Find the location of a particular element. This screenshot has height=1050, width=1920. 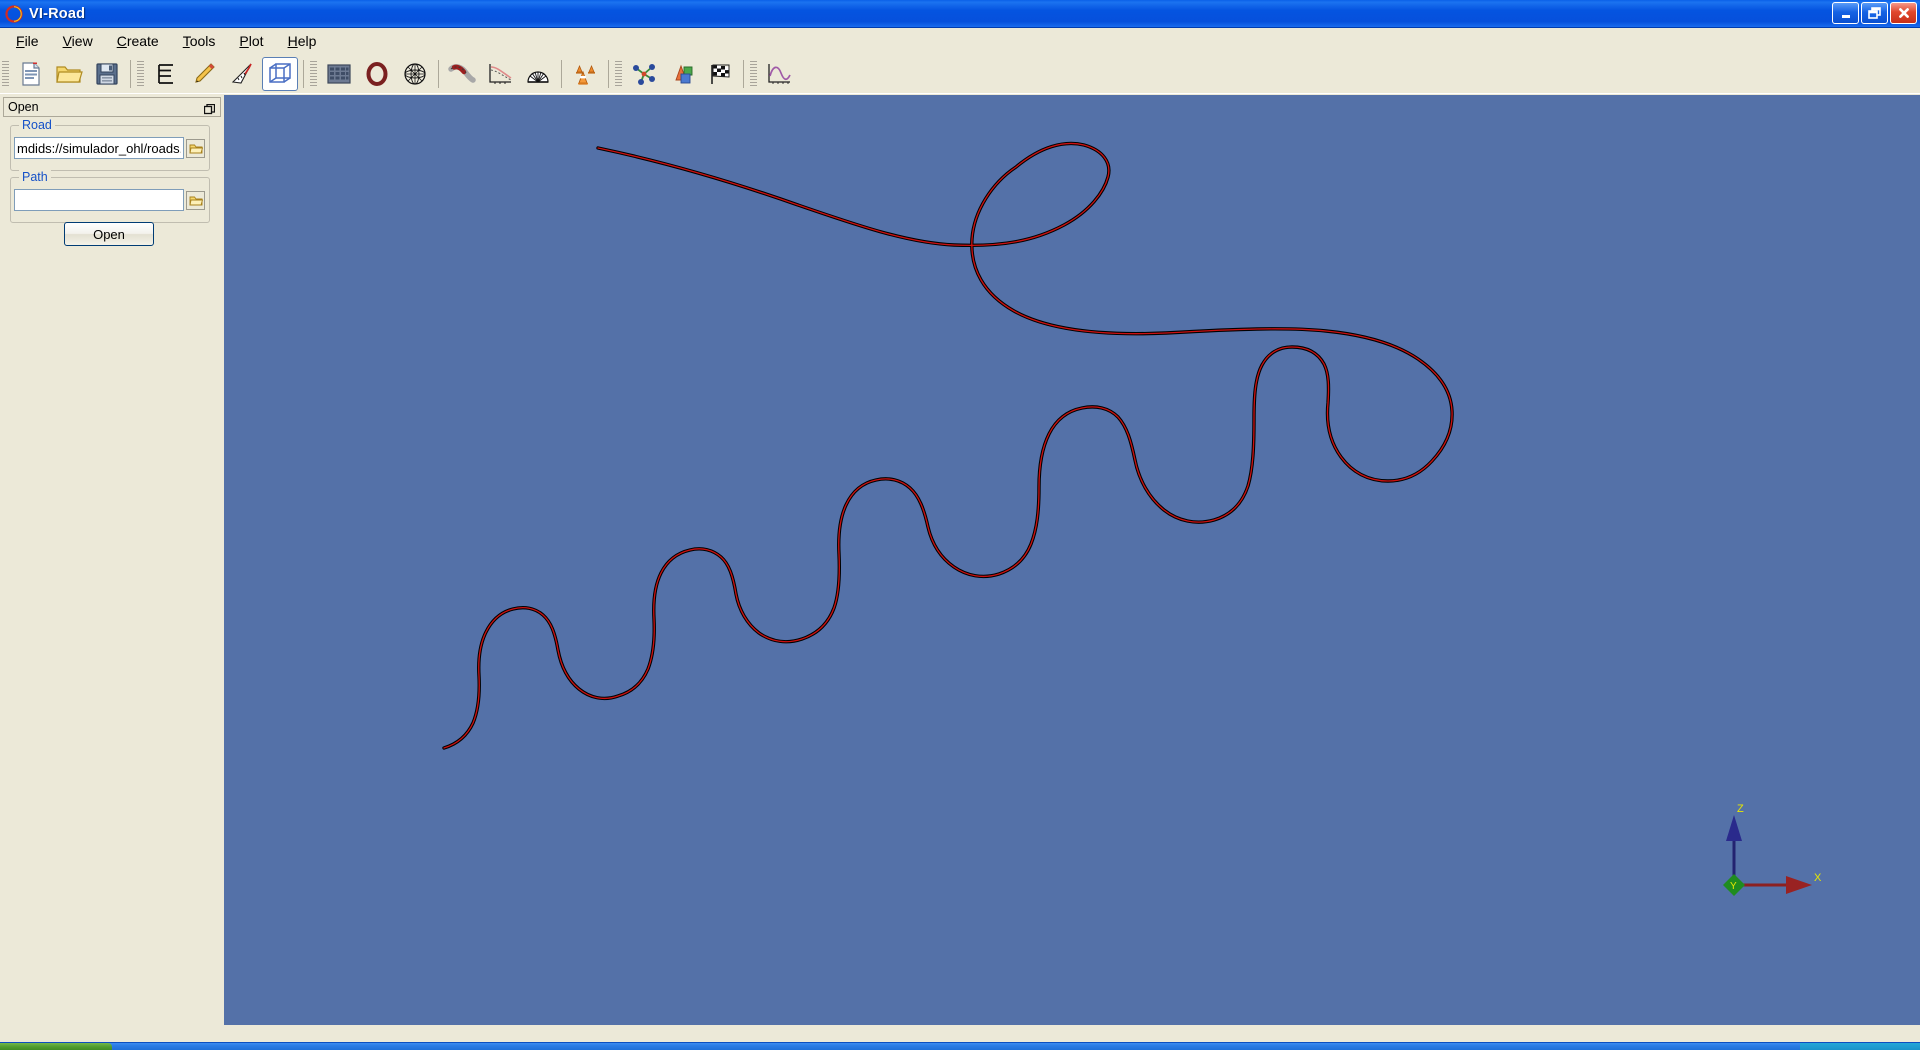

menu-create: Create is located at coordinates (138, 41).